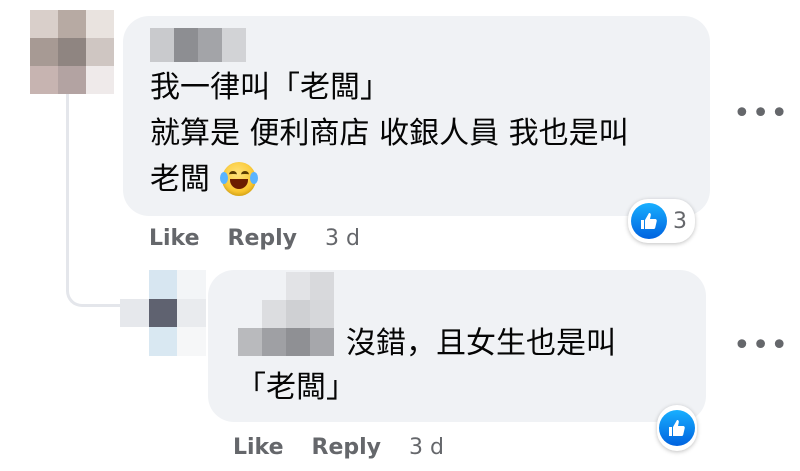 This screenshot has width=800, height=471. Describe the element at coordinates (93, 199) in the screenshot. I see `thread-connector` at that location.